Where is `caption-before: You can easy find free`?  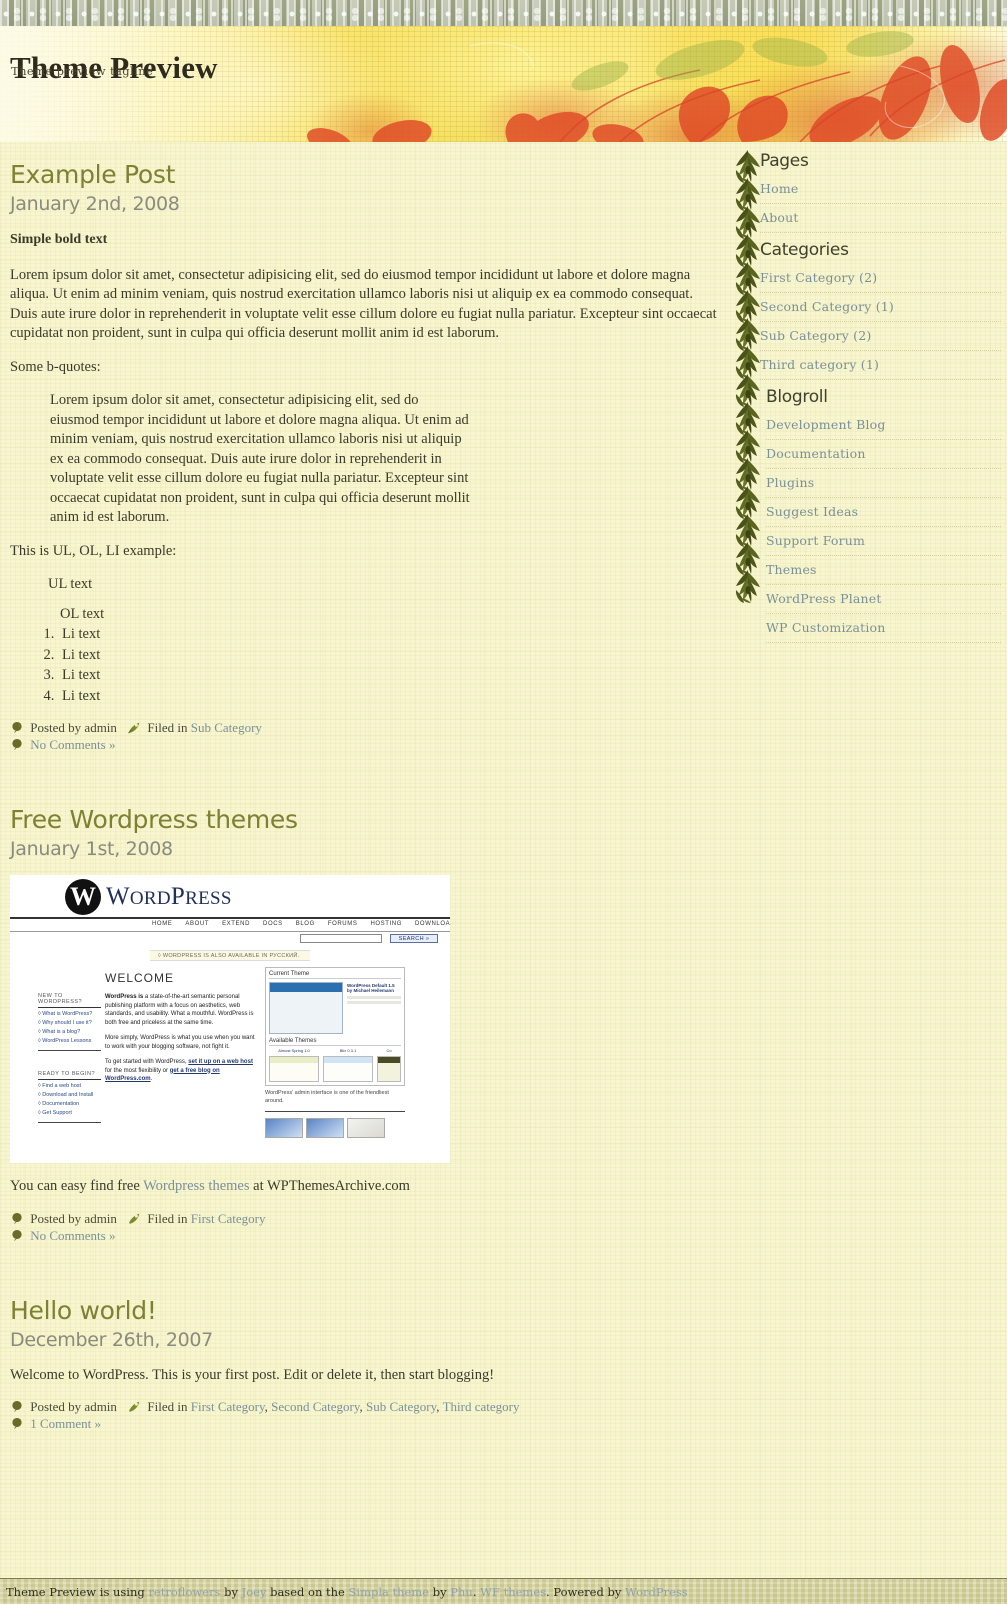
caption-before: You can easy find free is located at coordinates (77, 1186).